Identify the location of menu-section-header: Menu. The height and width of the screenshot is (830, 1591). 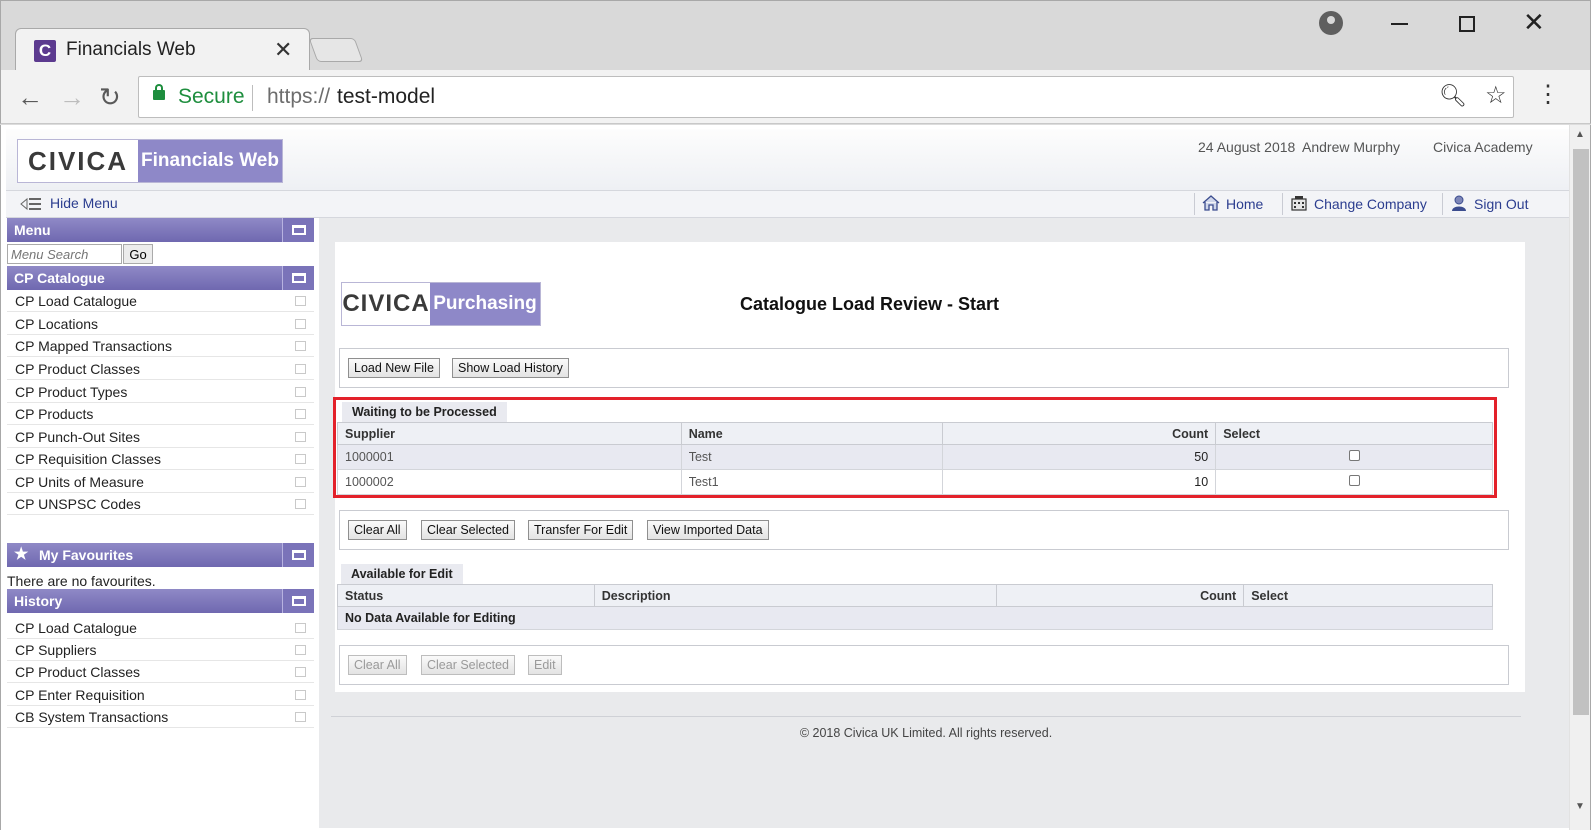
(160, 230).